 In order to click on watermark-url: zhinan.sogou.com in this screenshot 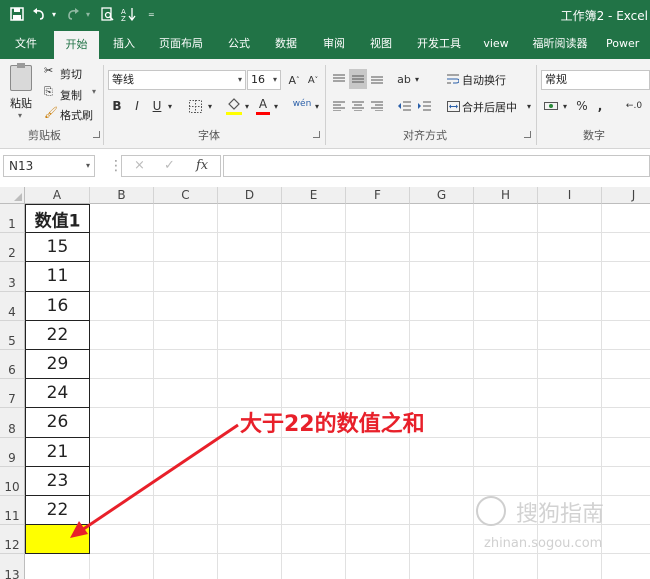, I will do `click(543, 543)`.